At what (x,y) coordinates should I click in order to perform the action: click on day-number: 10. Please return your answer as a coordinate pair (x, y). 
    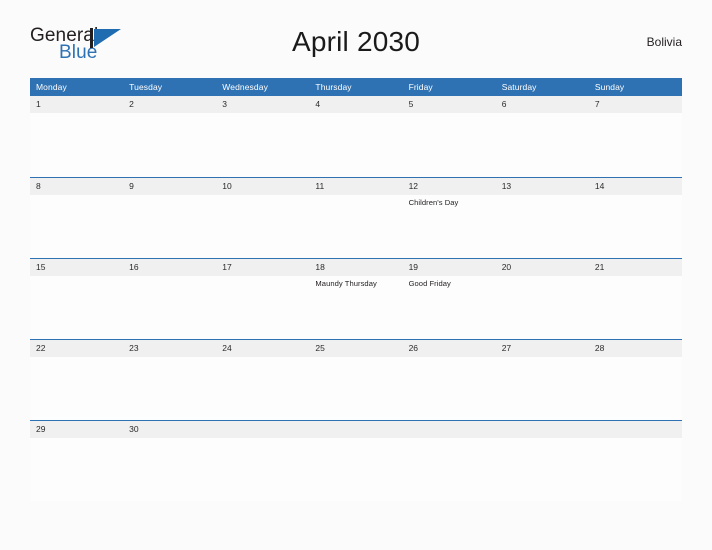
    Looking at the image, I should click on (227, 186).